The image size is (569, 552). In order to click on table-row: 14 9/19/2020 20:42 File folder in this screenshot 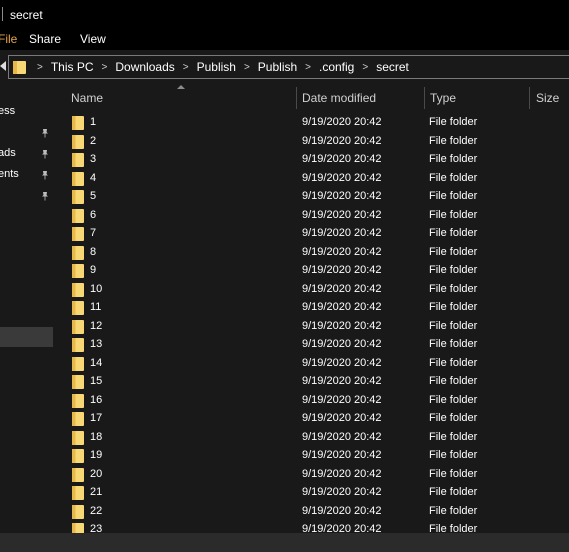, I will do `click(311, 364)`.